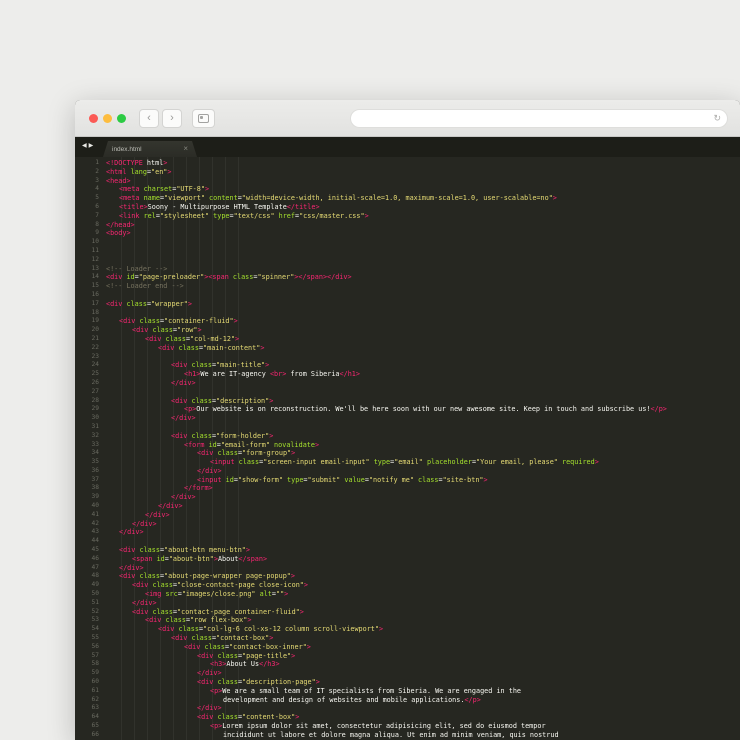 The image size is (740, 740). Describe the element at coordinates (407, 242) in the screenshot. I see `code-line: 10` at that location.